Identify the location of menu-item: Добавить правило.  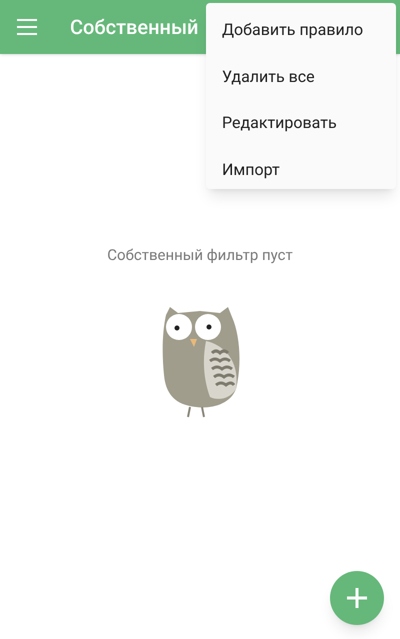
(301, 30).